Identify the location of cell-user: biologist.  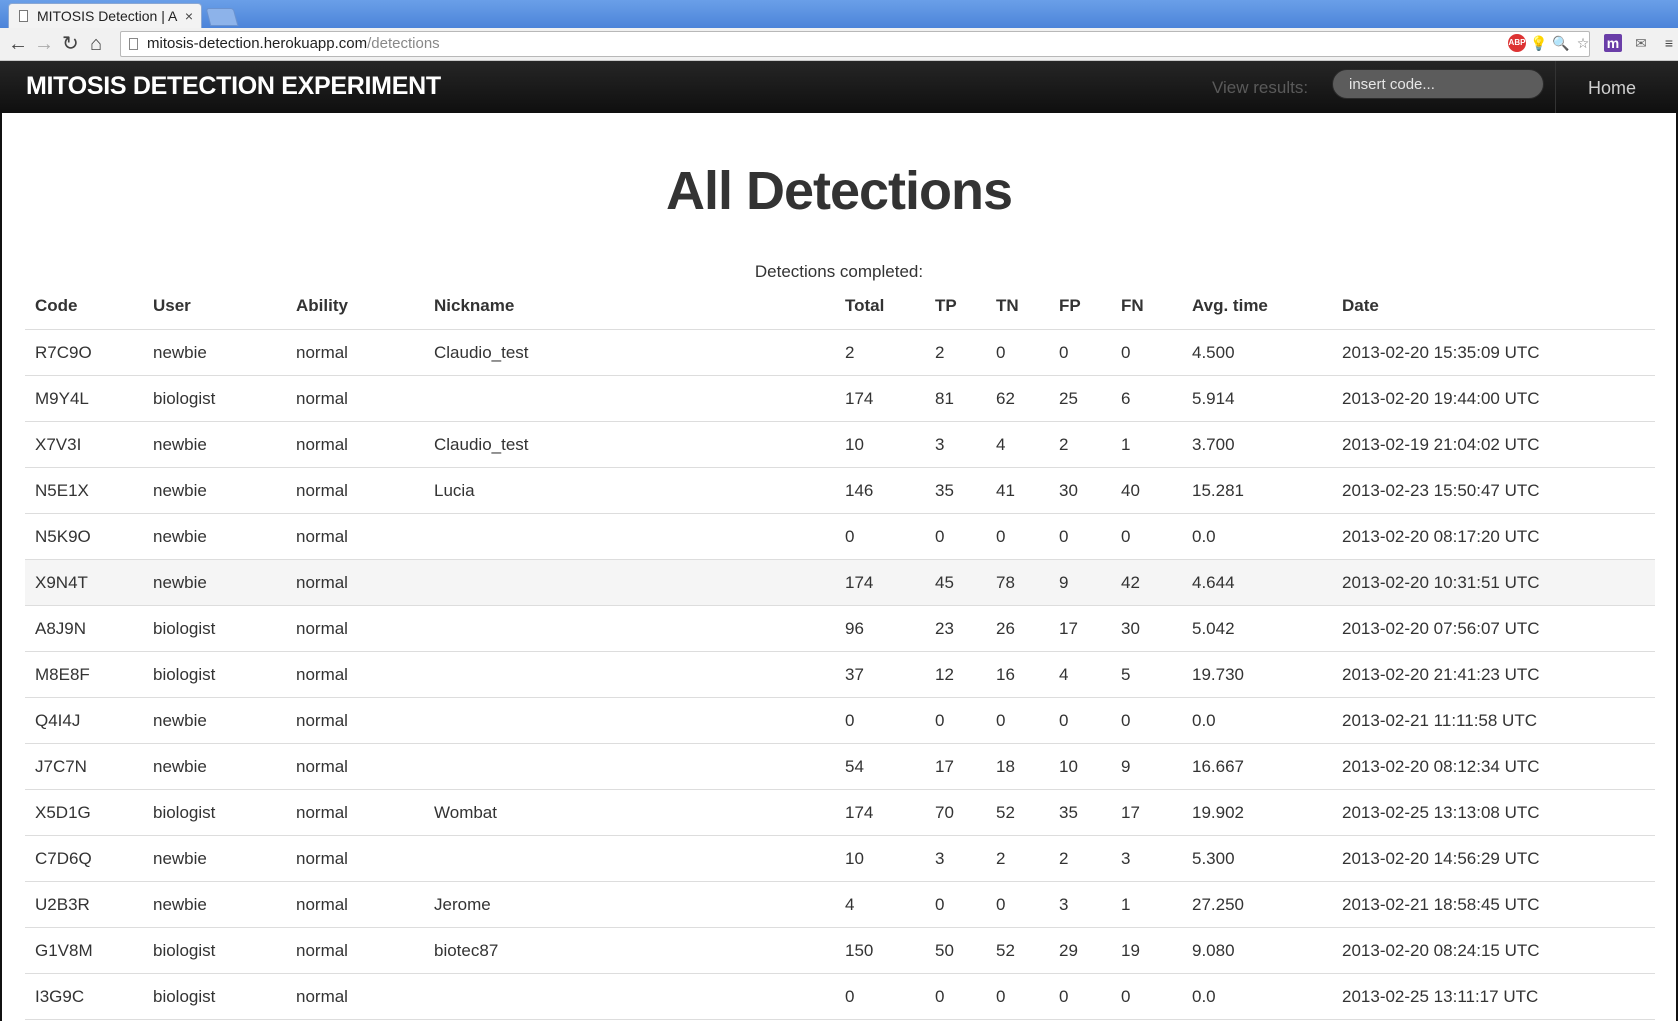
(214, 628).